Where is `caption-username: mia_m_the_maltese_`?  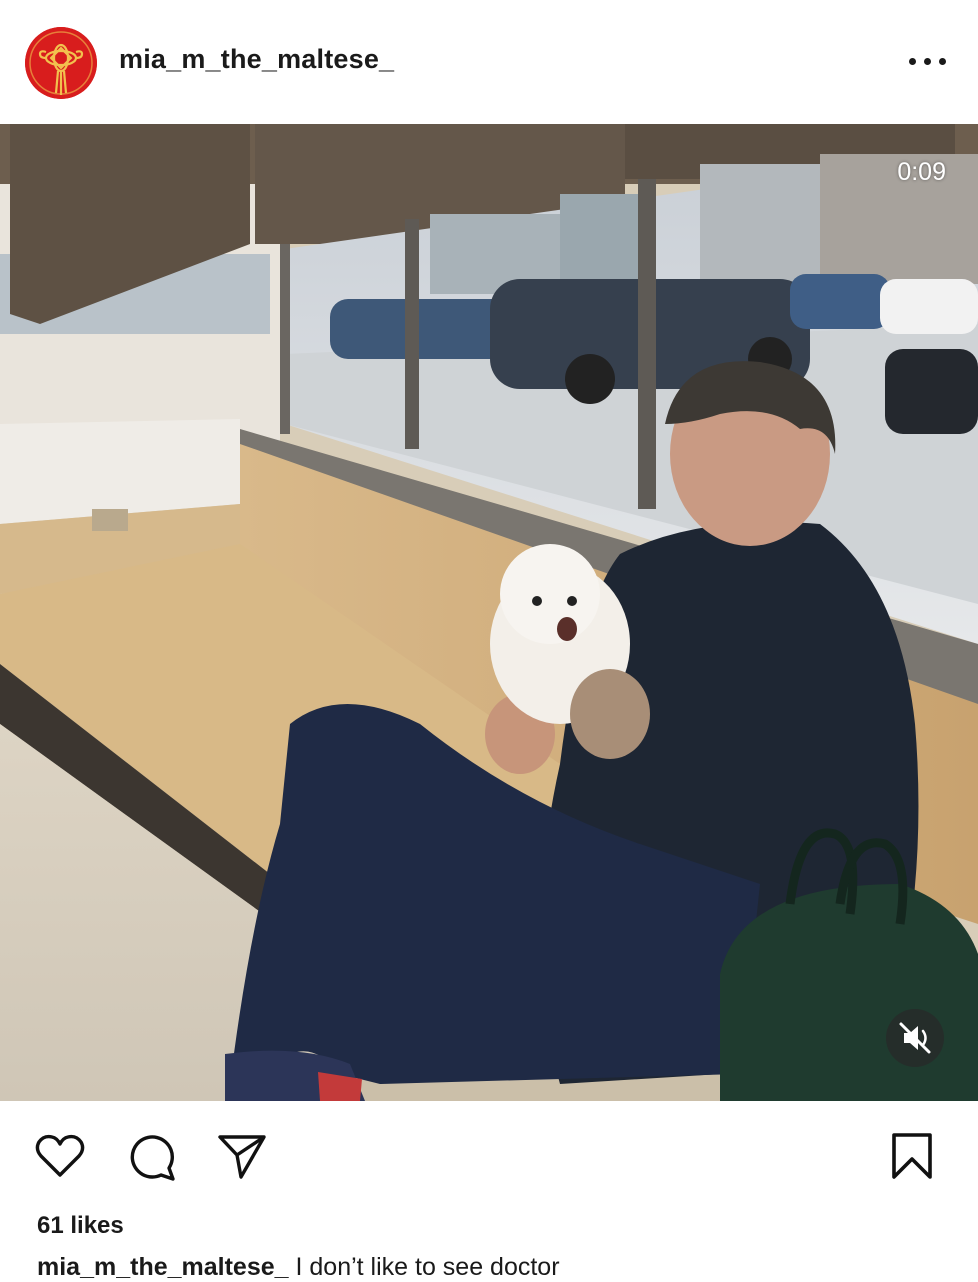 caption-username: mia_m_the_maltese_ is located at coordinates (163, 1267).